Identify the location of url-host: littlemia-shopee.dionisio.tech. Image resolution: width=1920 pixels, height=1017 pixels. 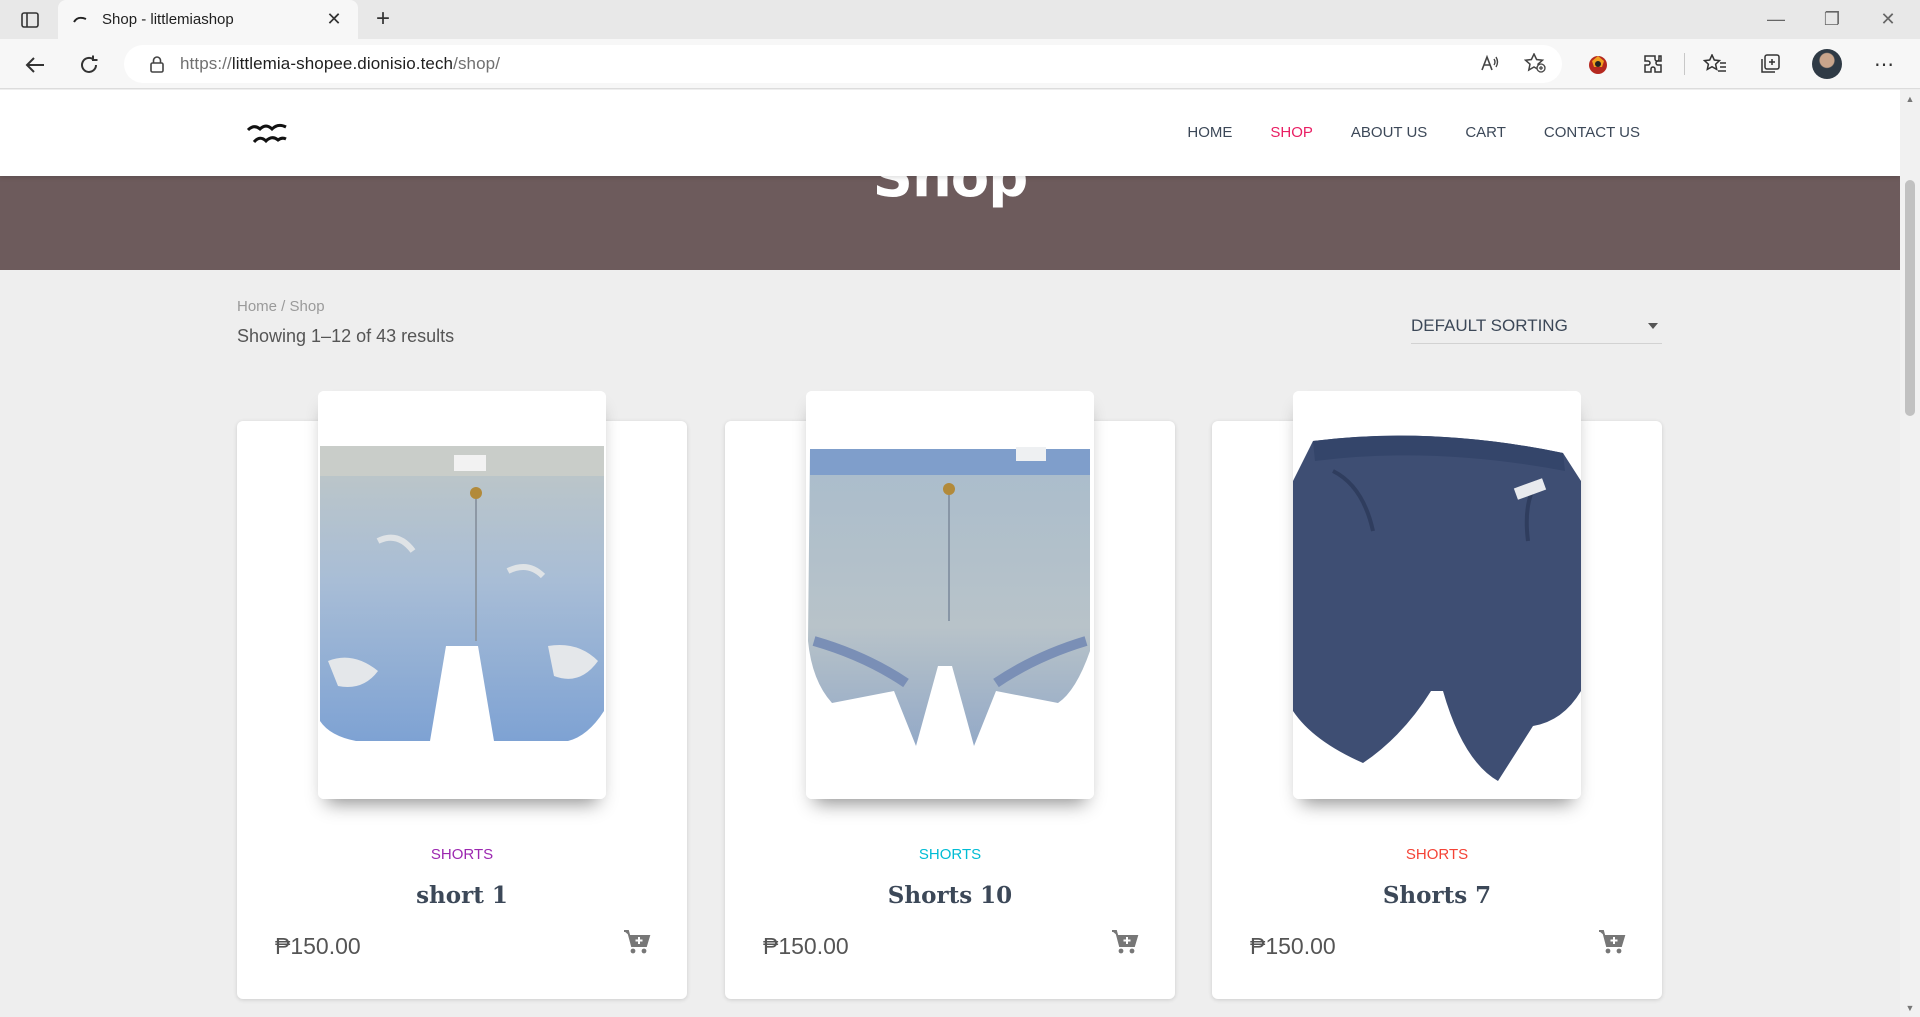
(342, 63).